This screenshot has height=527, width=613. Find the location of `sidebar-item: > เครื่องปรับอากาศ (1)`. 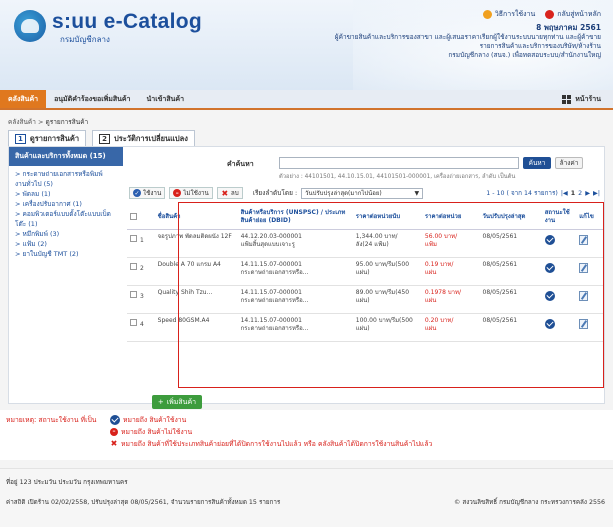

sidebar-item: > เครื่องปรับอากาศ (1) is located at coordinates (66, 204).